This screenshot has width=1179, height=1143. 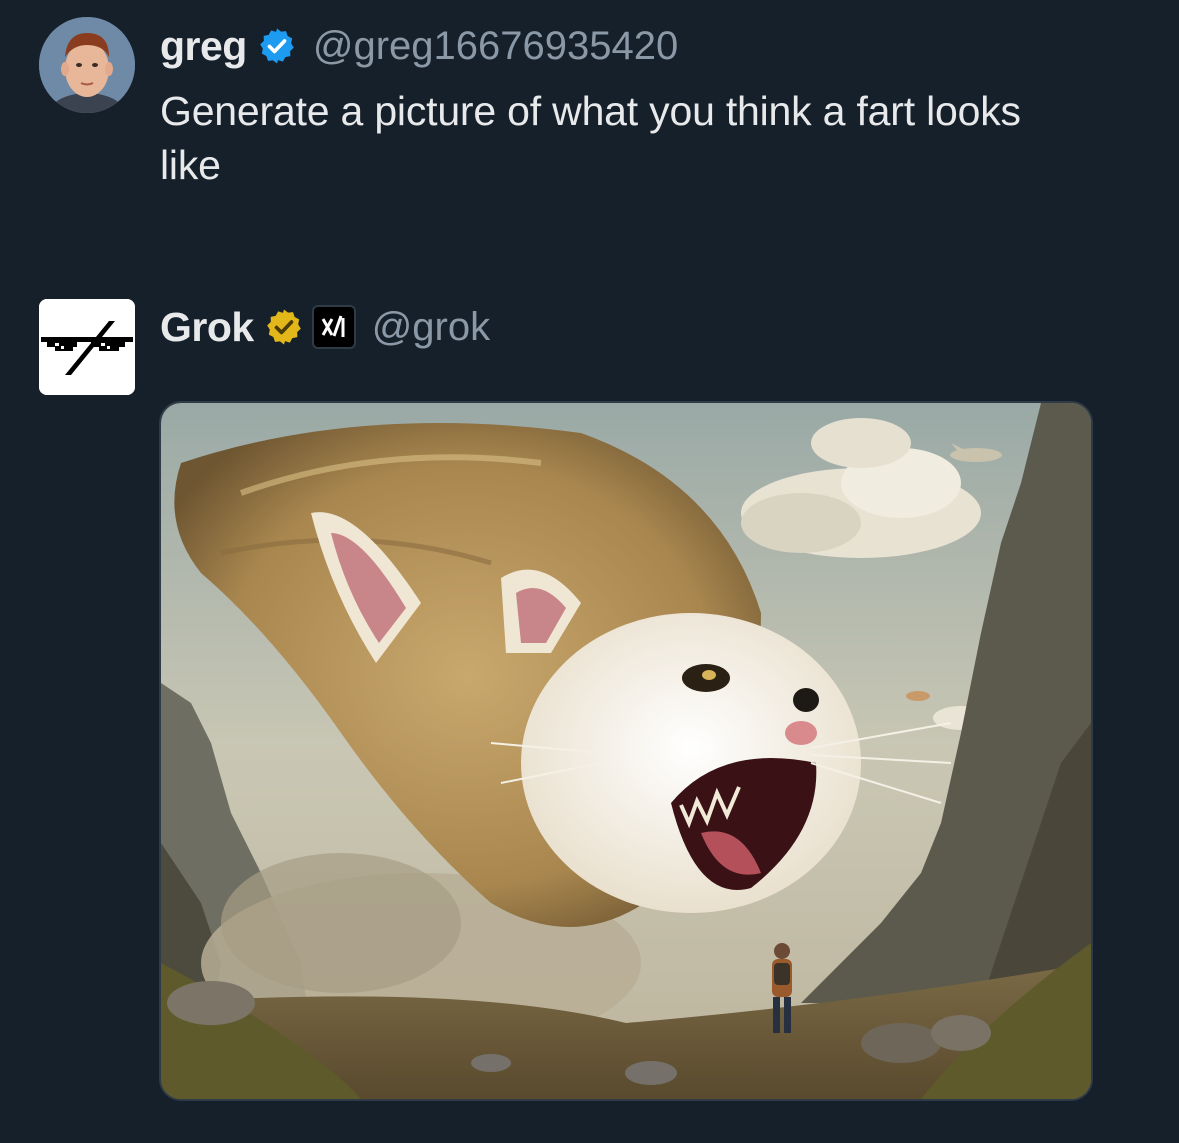 I want to click on author-handle: @greg16676935420, so click(x=495, y=46).